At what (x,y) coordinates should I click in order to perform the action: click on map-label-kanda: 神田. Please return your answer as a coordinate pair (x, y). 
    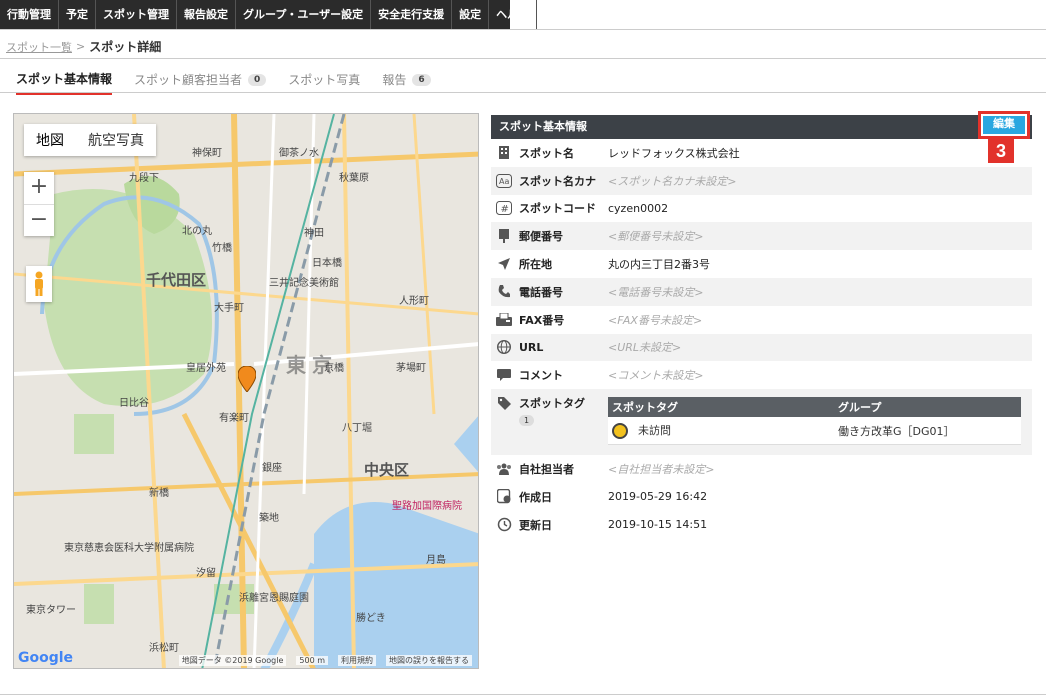
    Looking at the image, I should click on (314, 233).